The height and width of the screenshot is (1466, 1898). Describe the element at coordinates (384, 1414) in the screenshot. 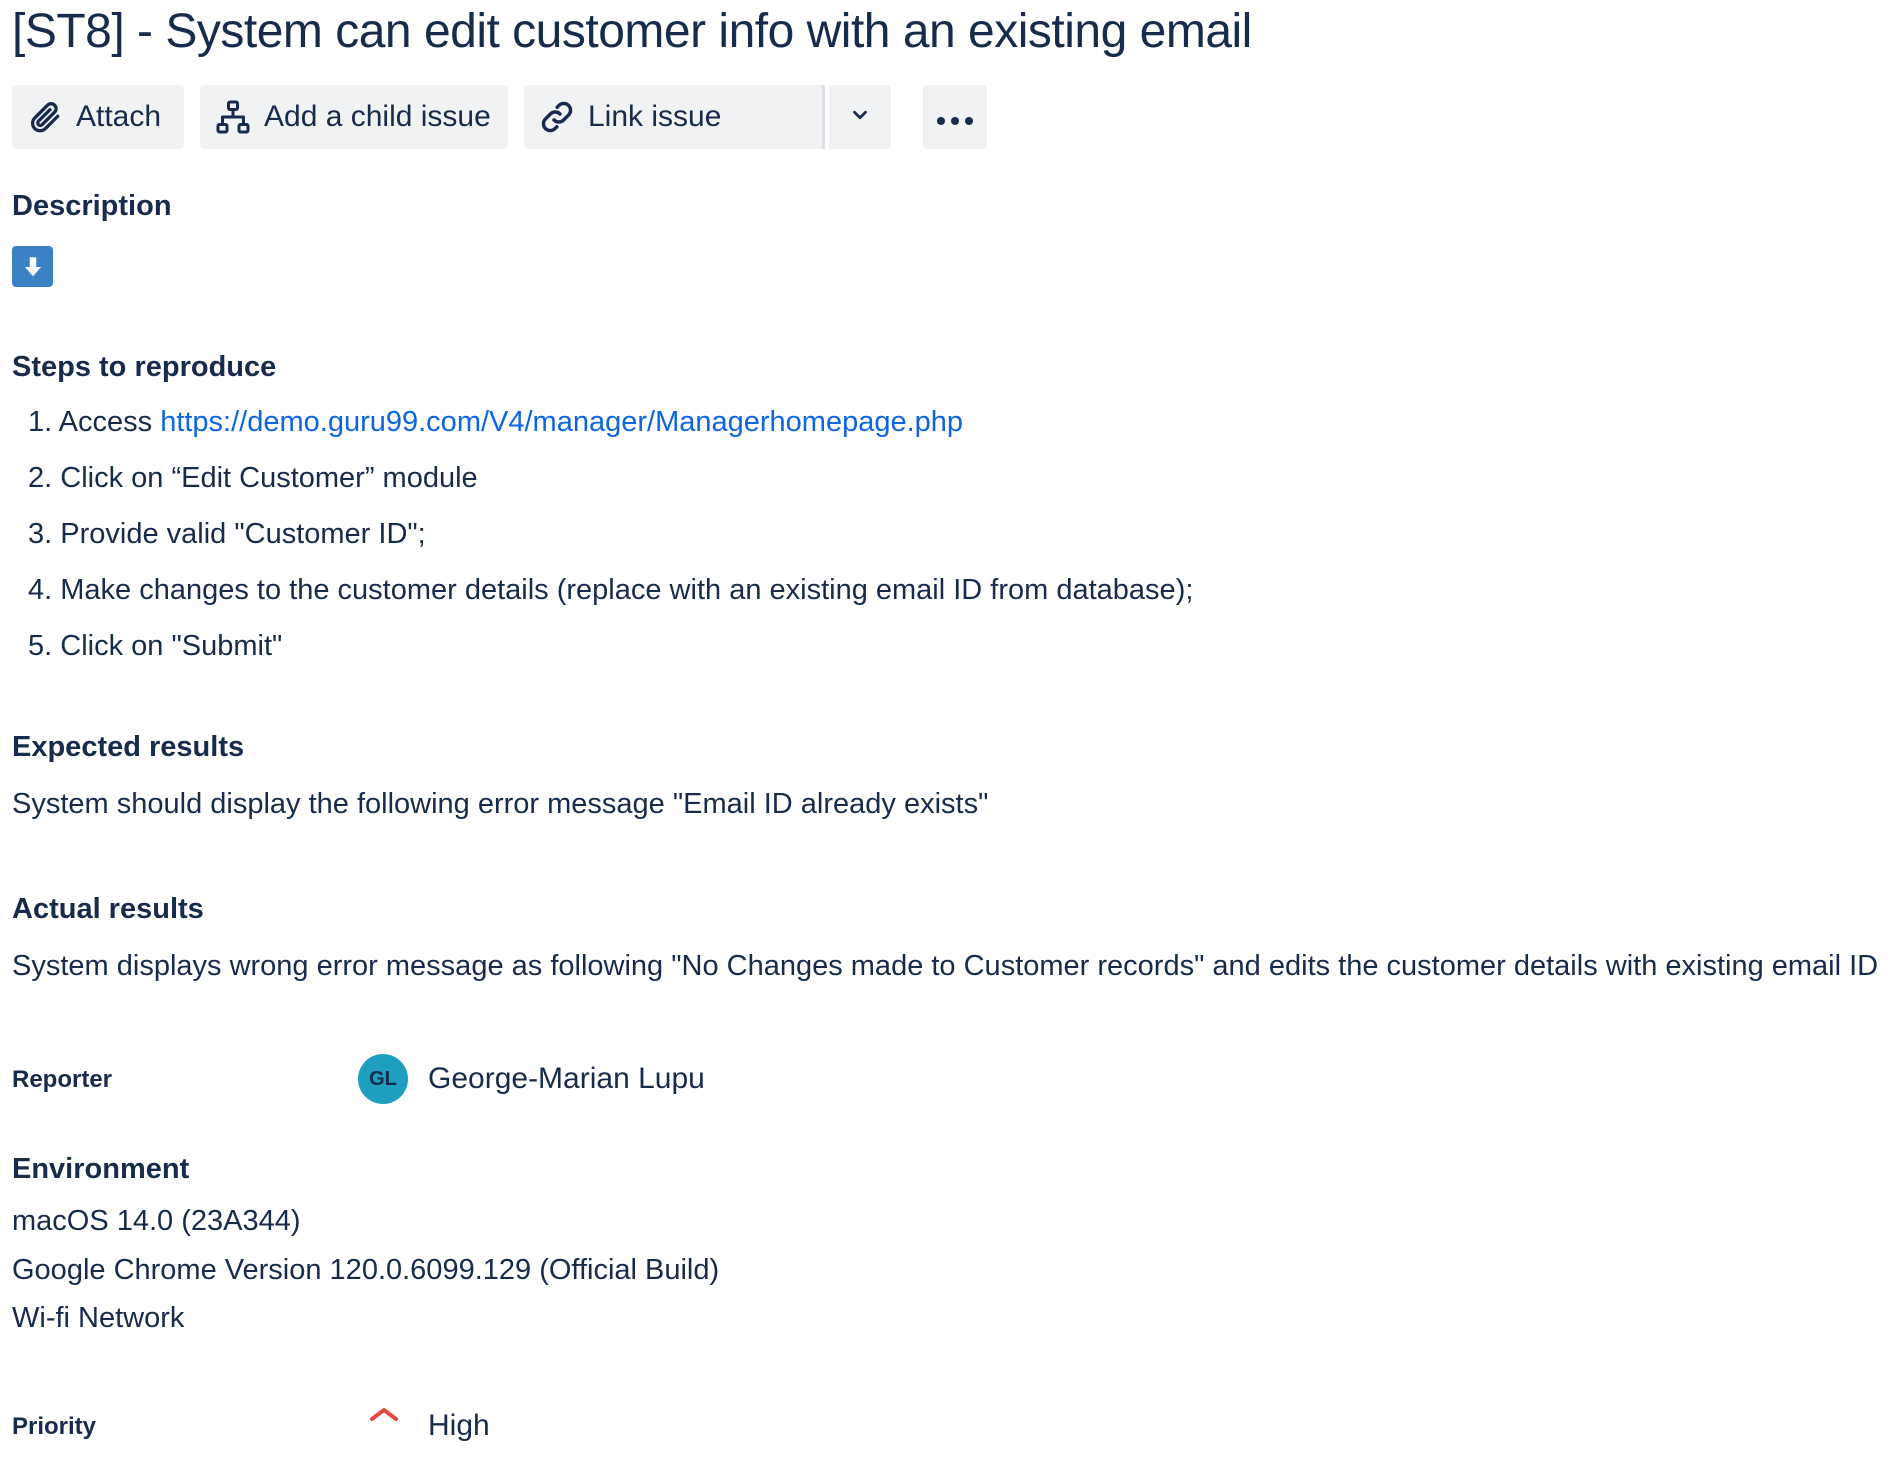

I see `priority-high-icon` at that location.